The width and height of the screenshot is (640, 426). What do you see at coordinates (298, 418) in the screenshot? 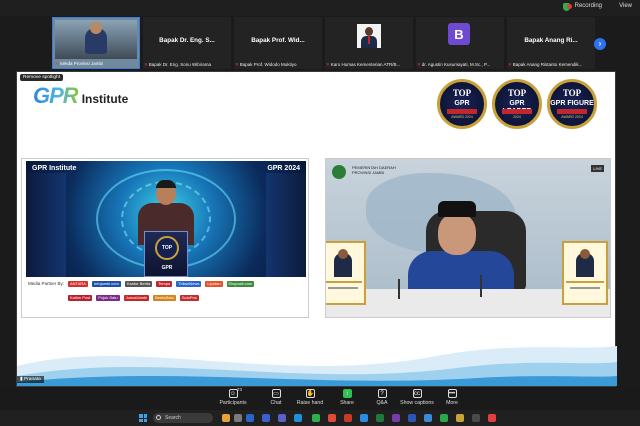
I see `edge-icon` at bounding box center [298, 418].